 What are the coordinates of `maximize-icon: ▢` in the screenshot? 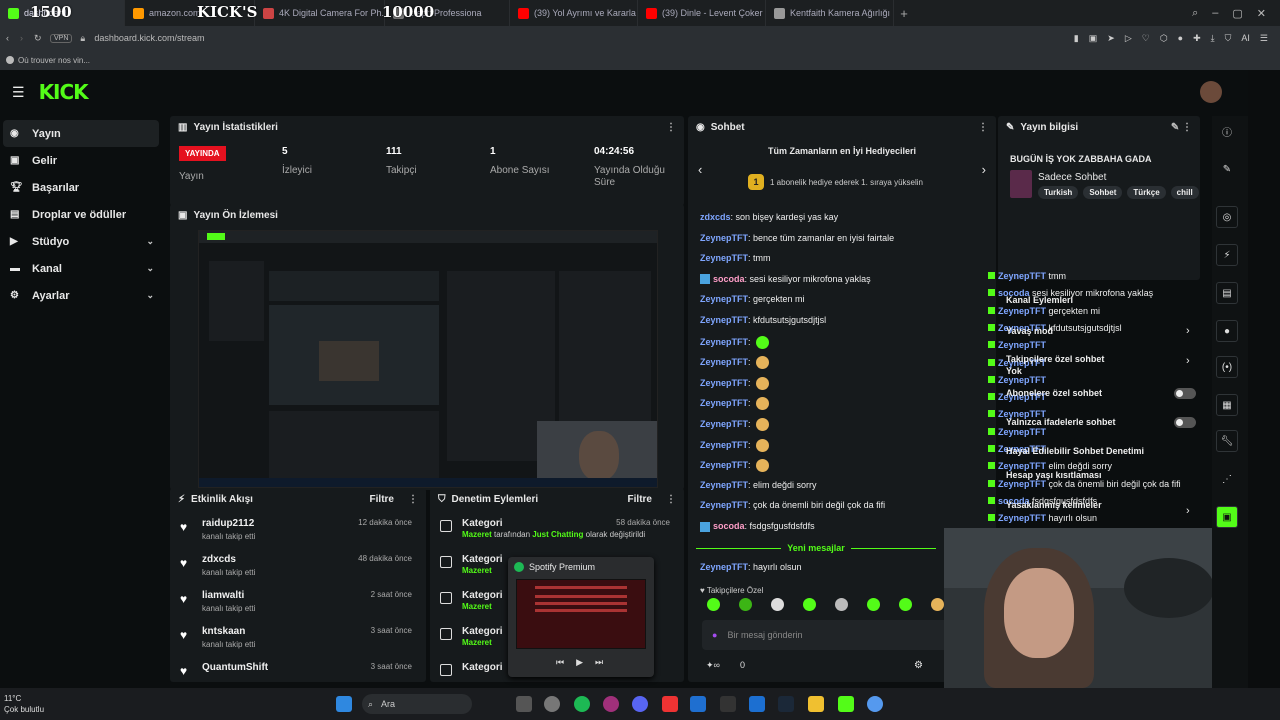 It's located at (1237, 13).